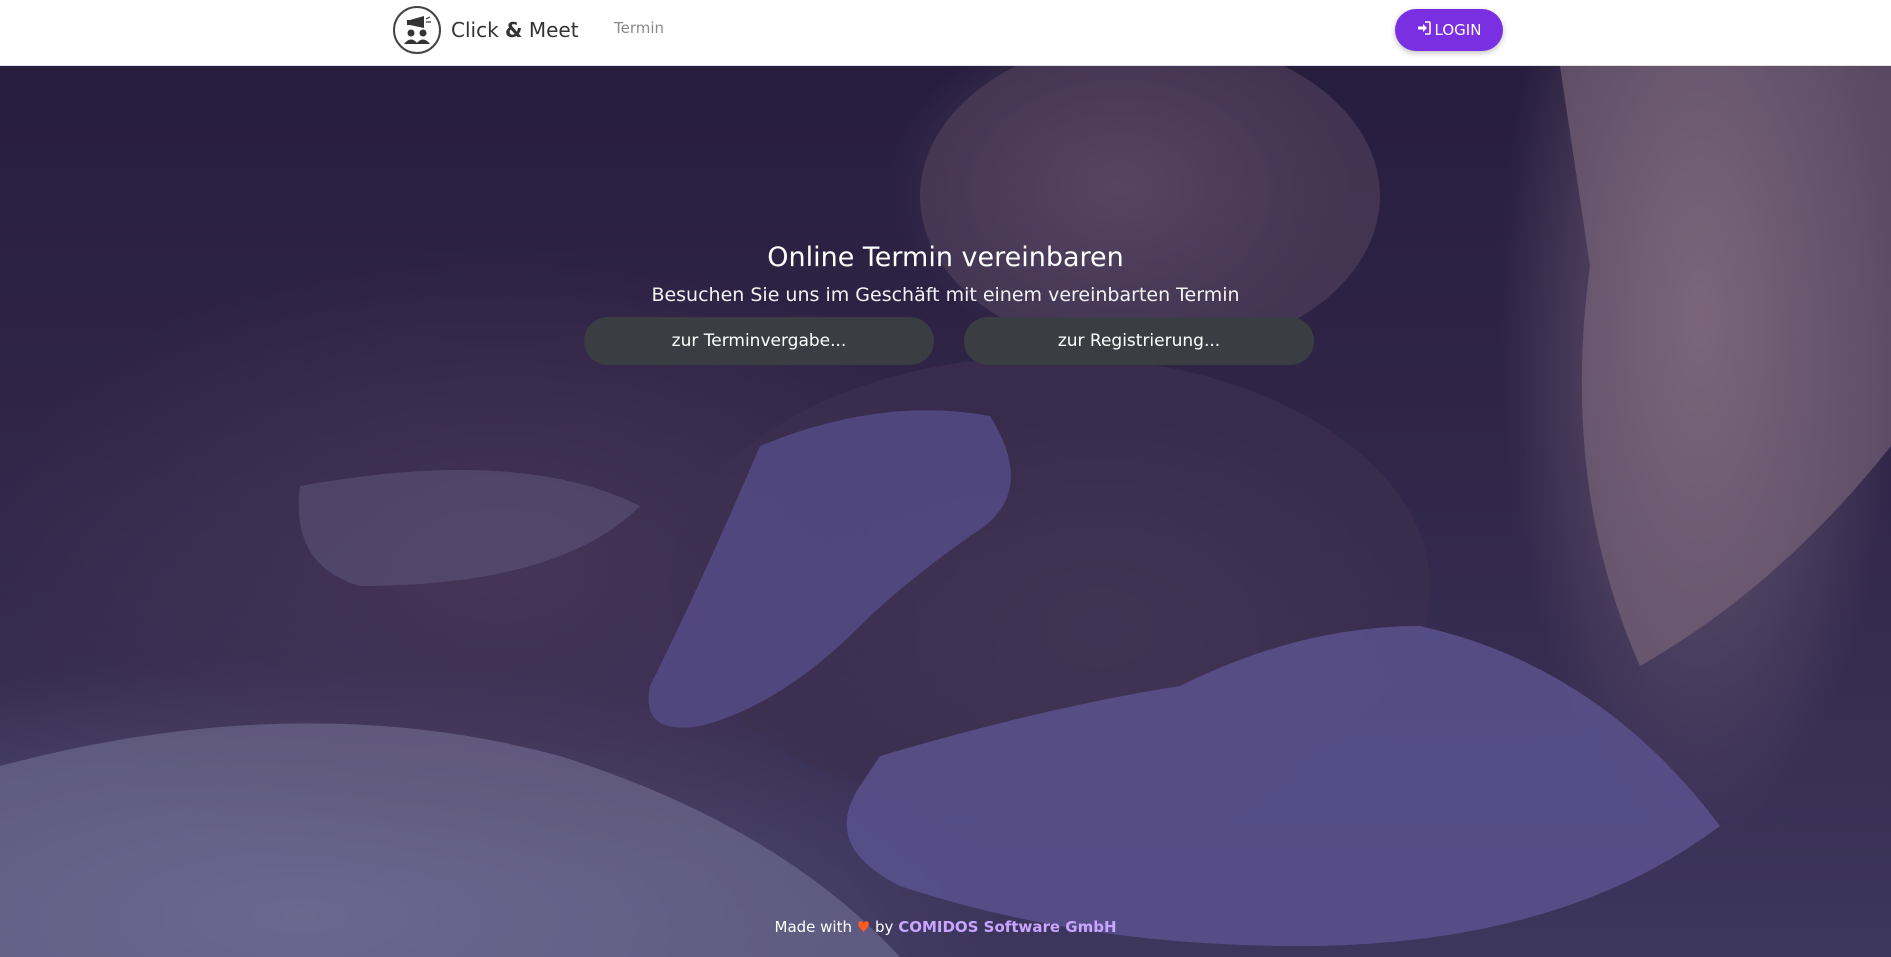 The height and width of the screenshot is (957, 1891). I want to click on company-link: COMIDOS Software GmbH, so click(1007, 927).